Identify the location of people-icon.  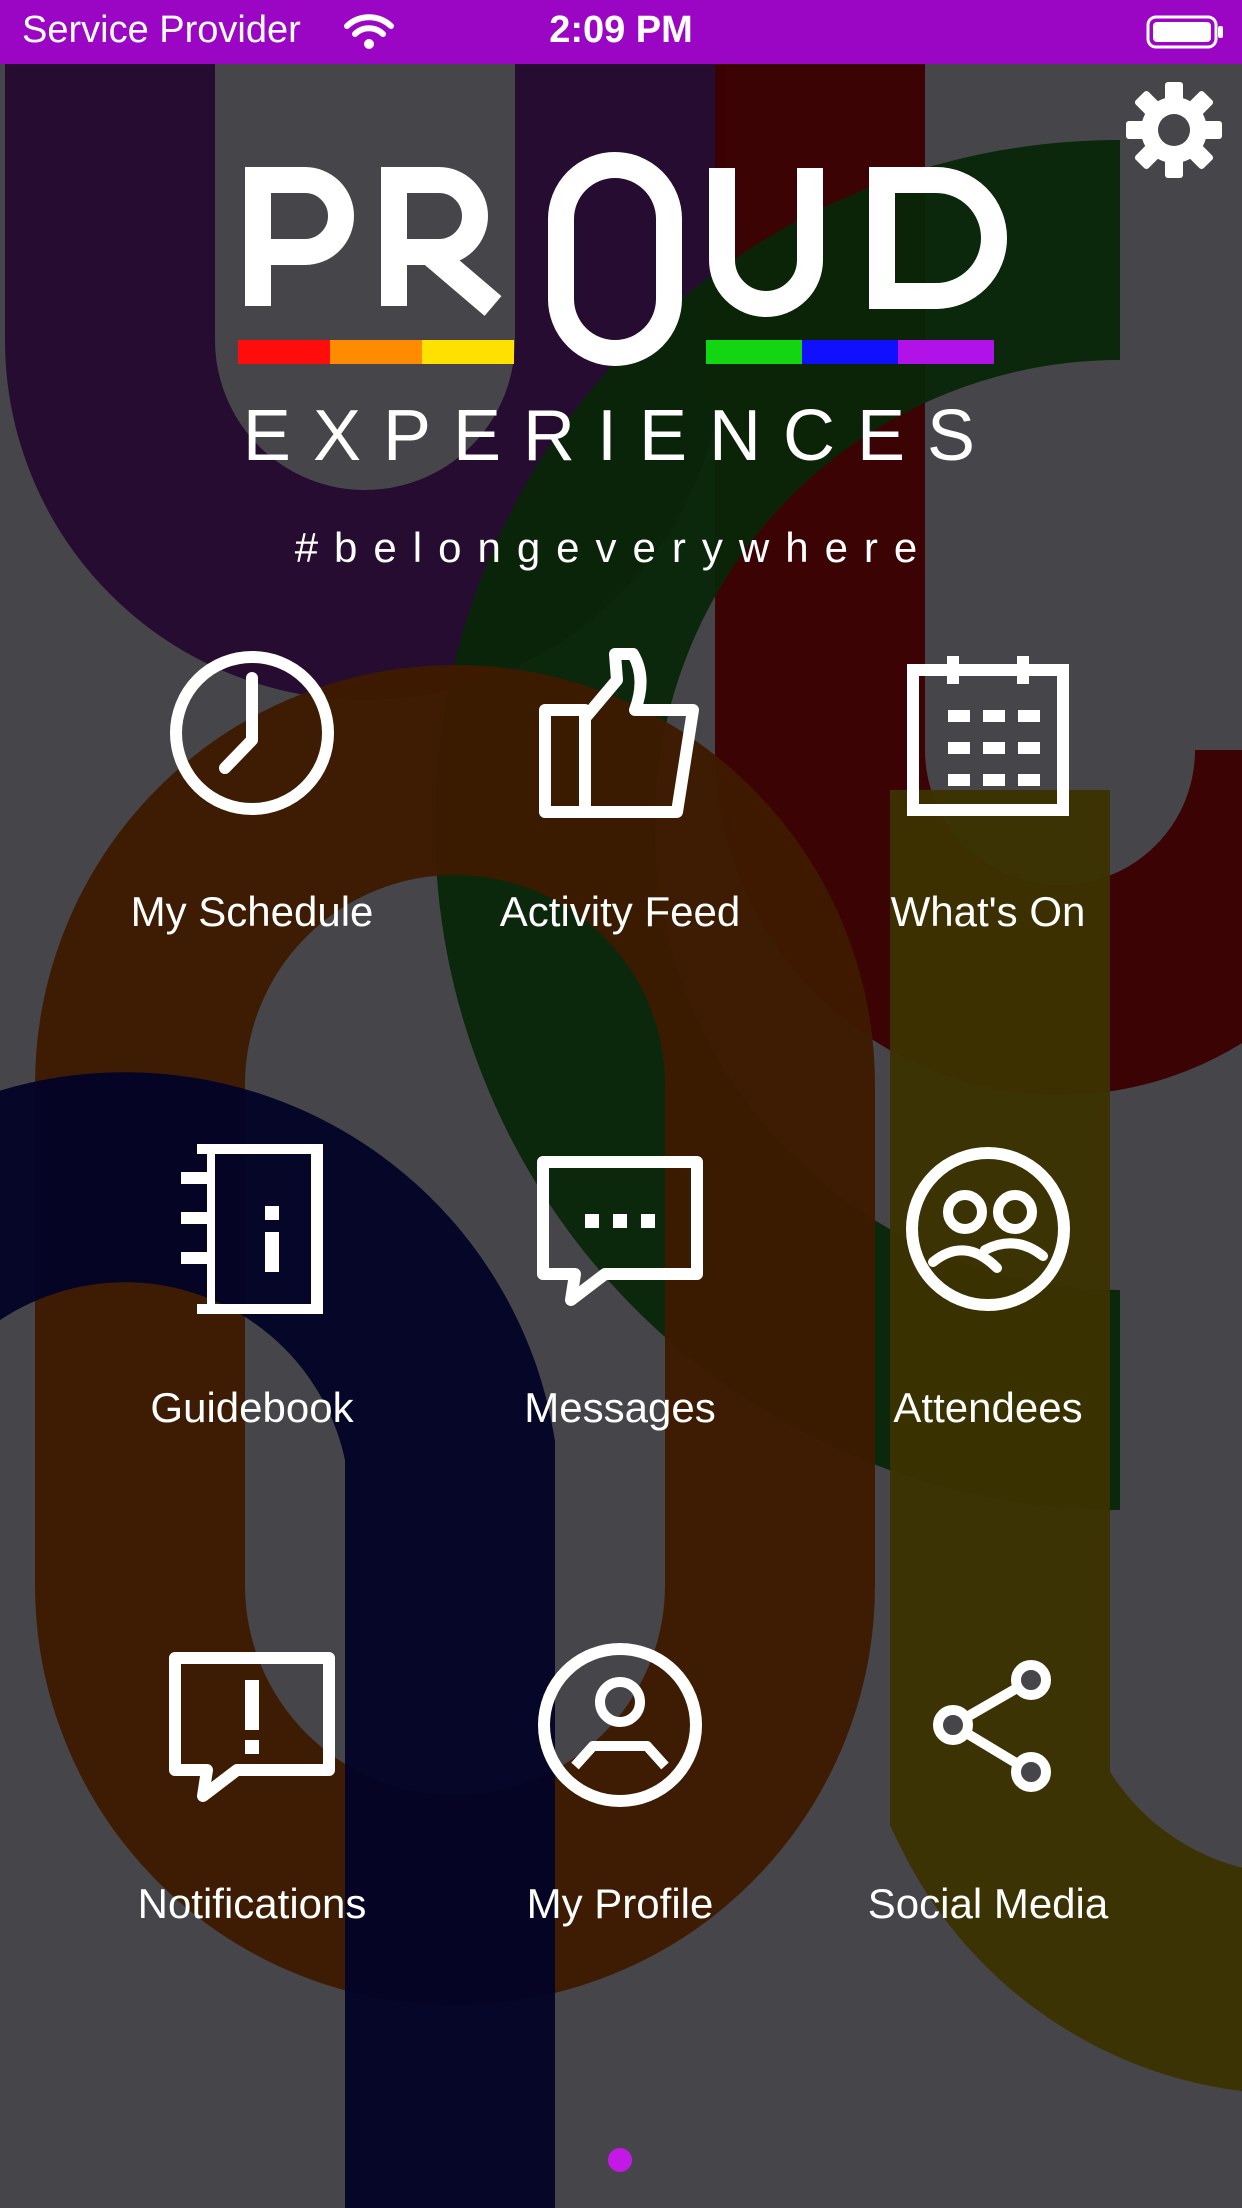
(988, 1229).